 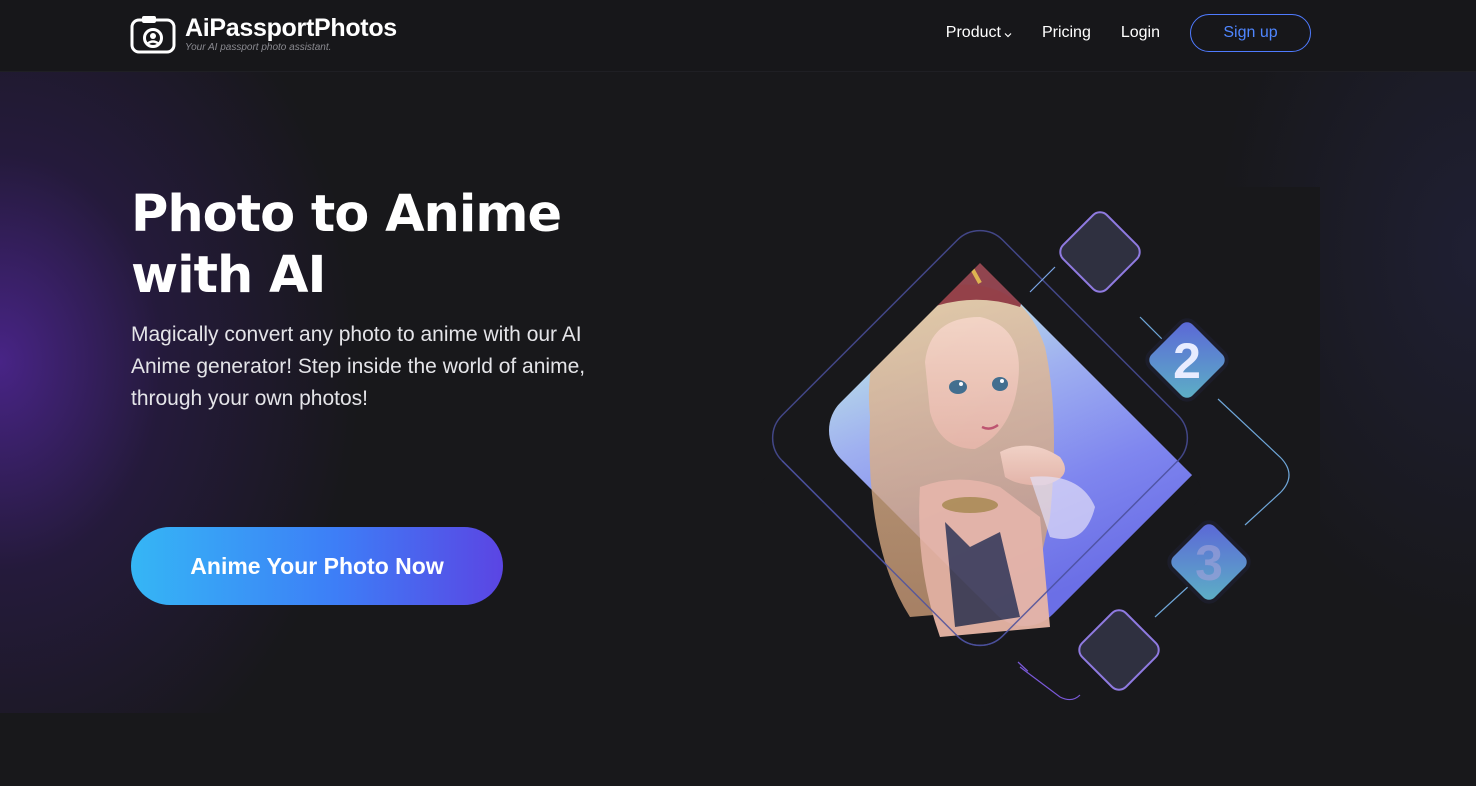 What do you see at coordinates (1209, 563) in the screenshot?
I see `step-3-label: 3` at bounding box center [1209, 563].